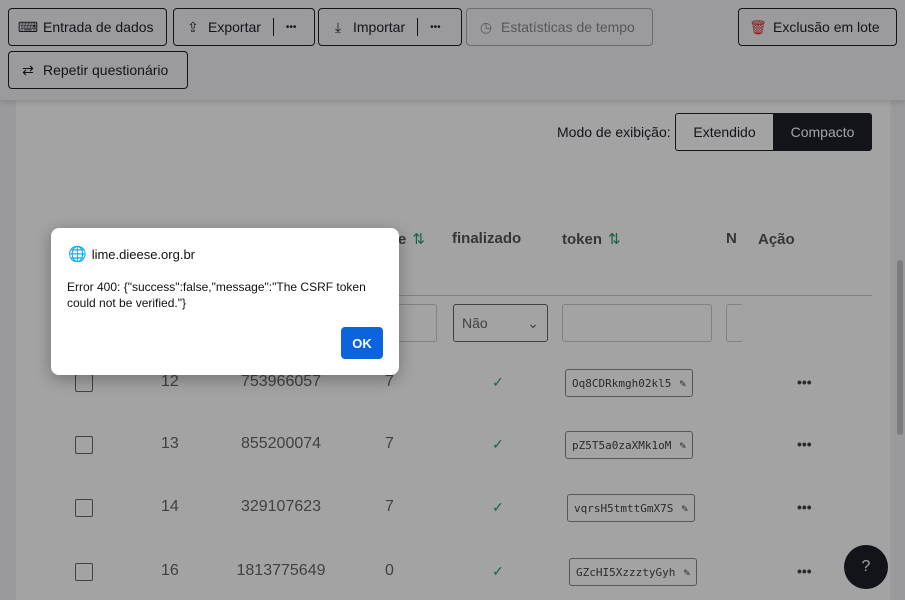 The image size is (905, 600). I want to click on dialog-origin: 🌐 lime.dieese.org.br, so click(131, 254).